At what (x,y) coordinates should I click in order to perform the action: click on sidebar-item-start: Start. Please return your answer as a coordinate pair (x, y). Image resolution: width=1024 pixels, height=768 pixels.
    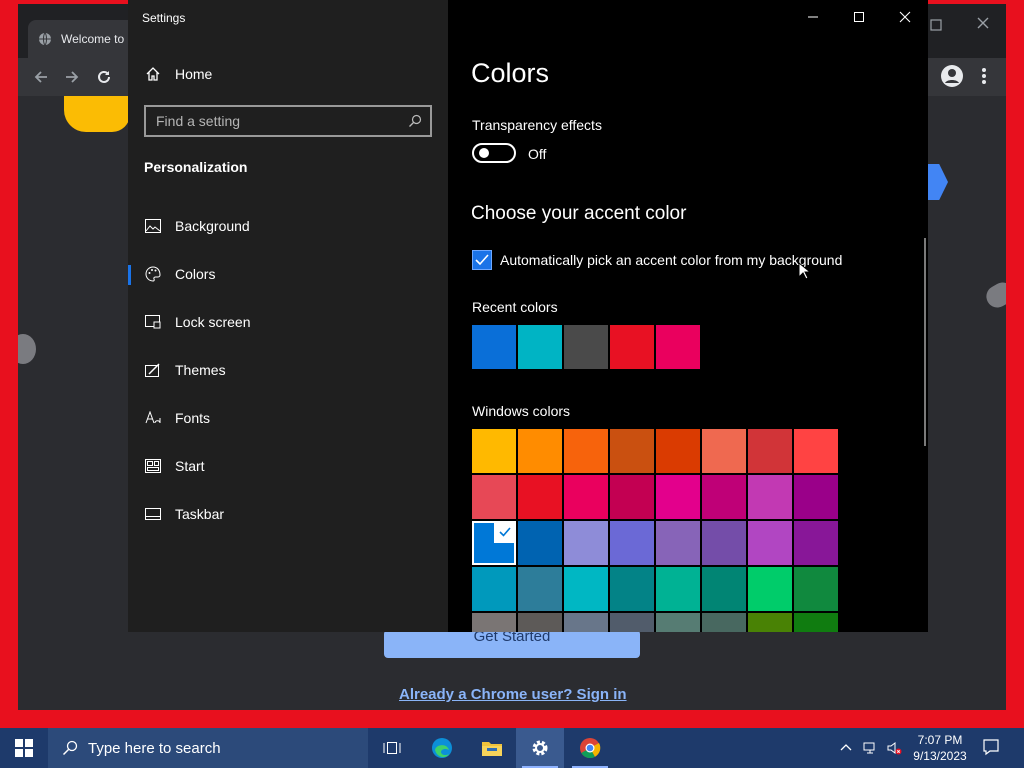
    Looking at the image, I should click on (288, 466).